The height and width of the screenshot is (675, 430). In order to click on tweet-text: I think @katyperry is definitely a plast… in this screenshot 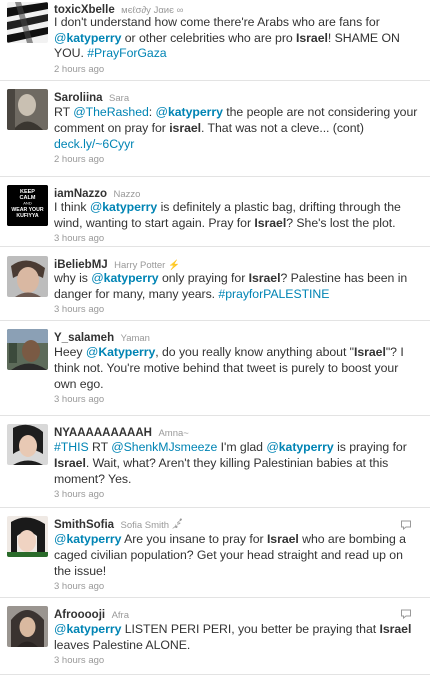, I will do `click(236, 215)`.